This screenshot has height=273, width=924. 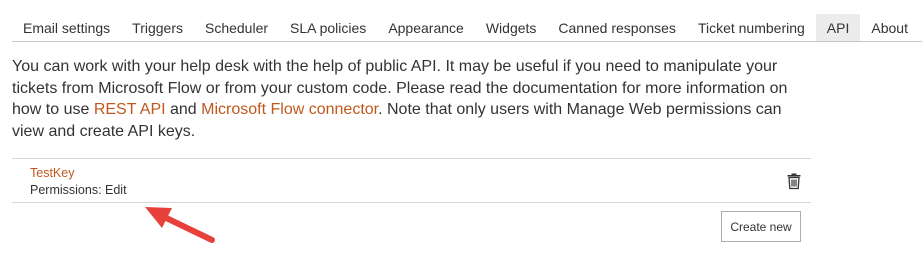 I want to click on rest-api-link: REST API, so click(x=130, y=109).